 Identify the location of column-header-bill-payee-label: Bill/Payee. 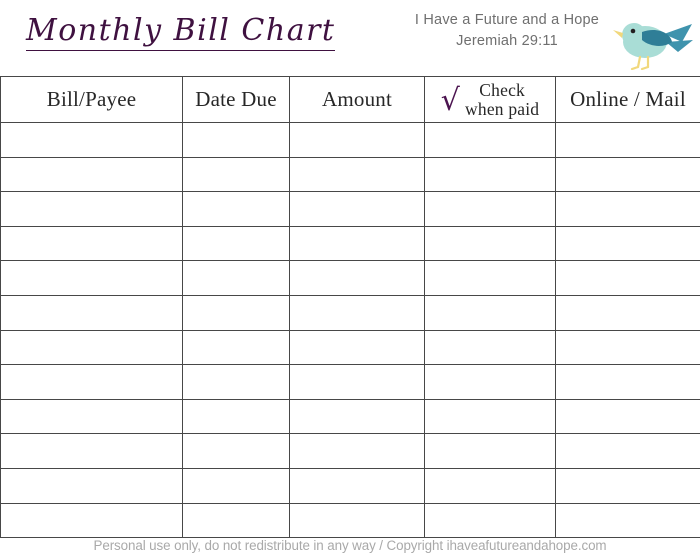
(91, 99).